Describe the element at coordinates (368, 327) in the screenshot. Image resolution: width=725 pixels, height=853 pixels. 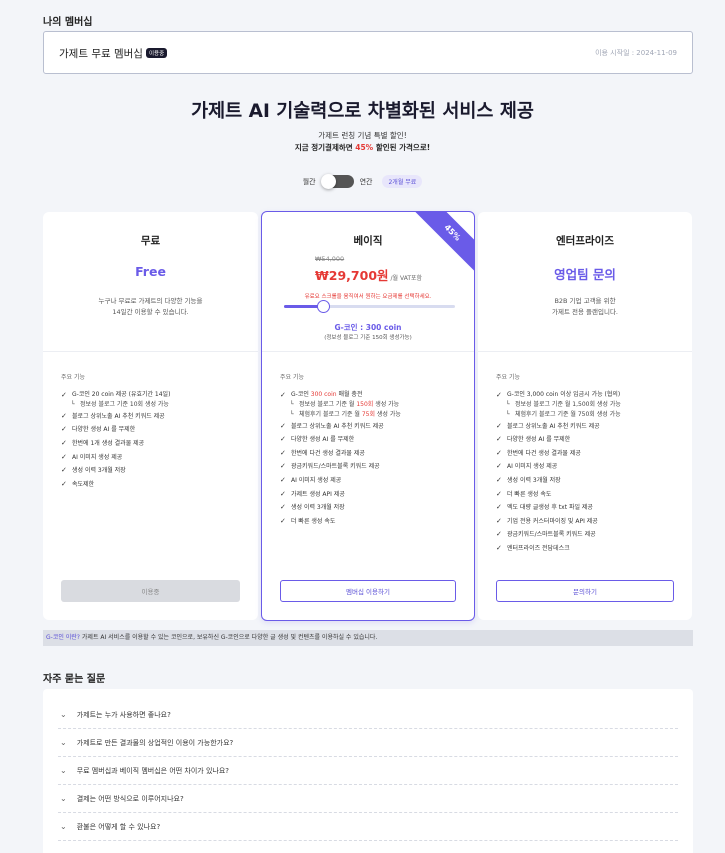
I see `coin-amount-label: G-코인 : 300 coin` at that location.